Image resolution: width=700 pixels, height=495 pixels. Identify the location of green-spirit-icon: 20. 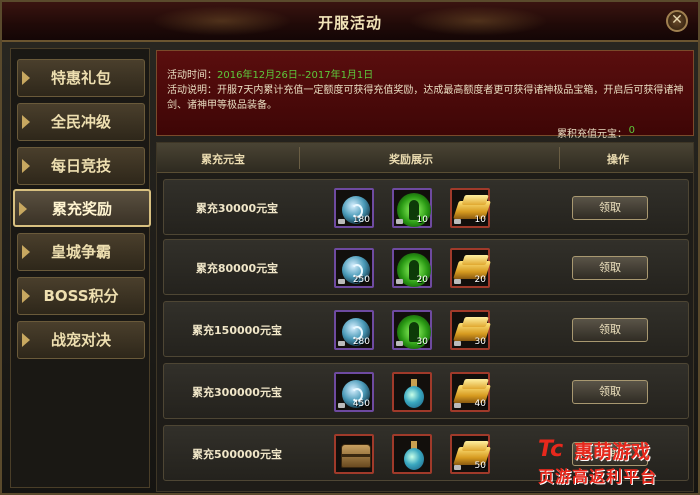
(412, 268).